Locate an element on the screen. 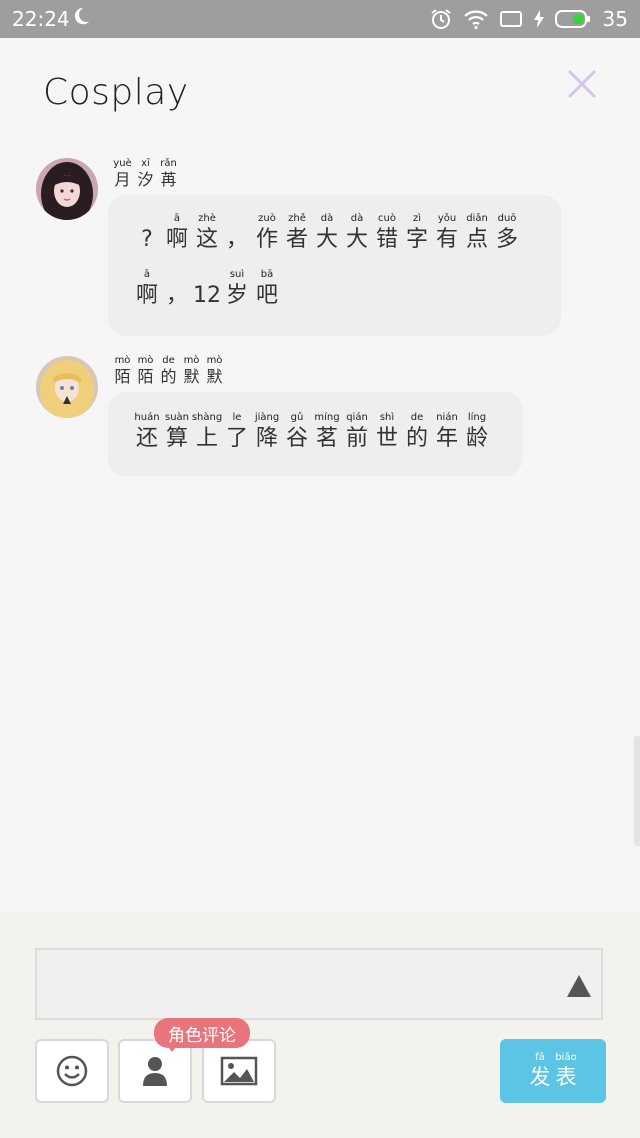  battery-icon is located at coordinates (572, 19).